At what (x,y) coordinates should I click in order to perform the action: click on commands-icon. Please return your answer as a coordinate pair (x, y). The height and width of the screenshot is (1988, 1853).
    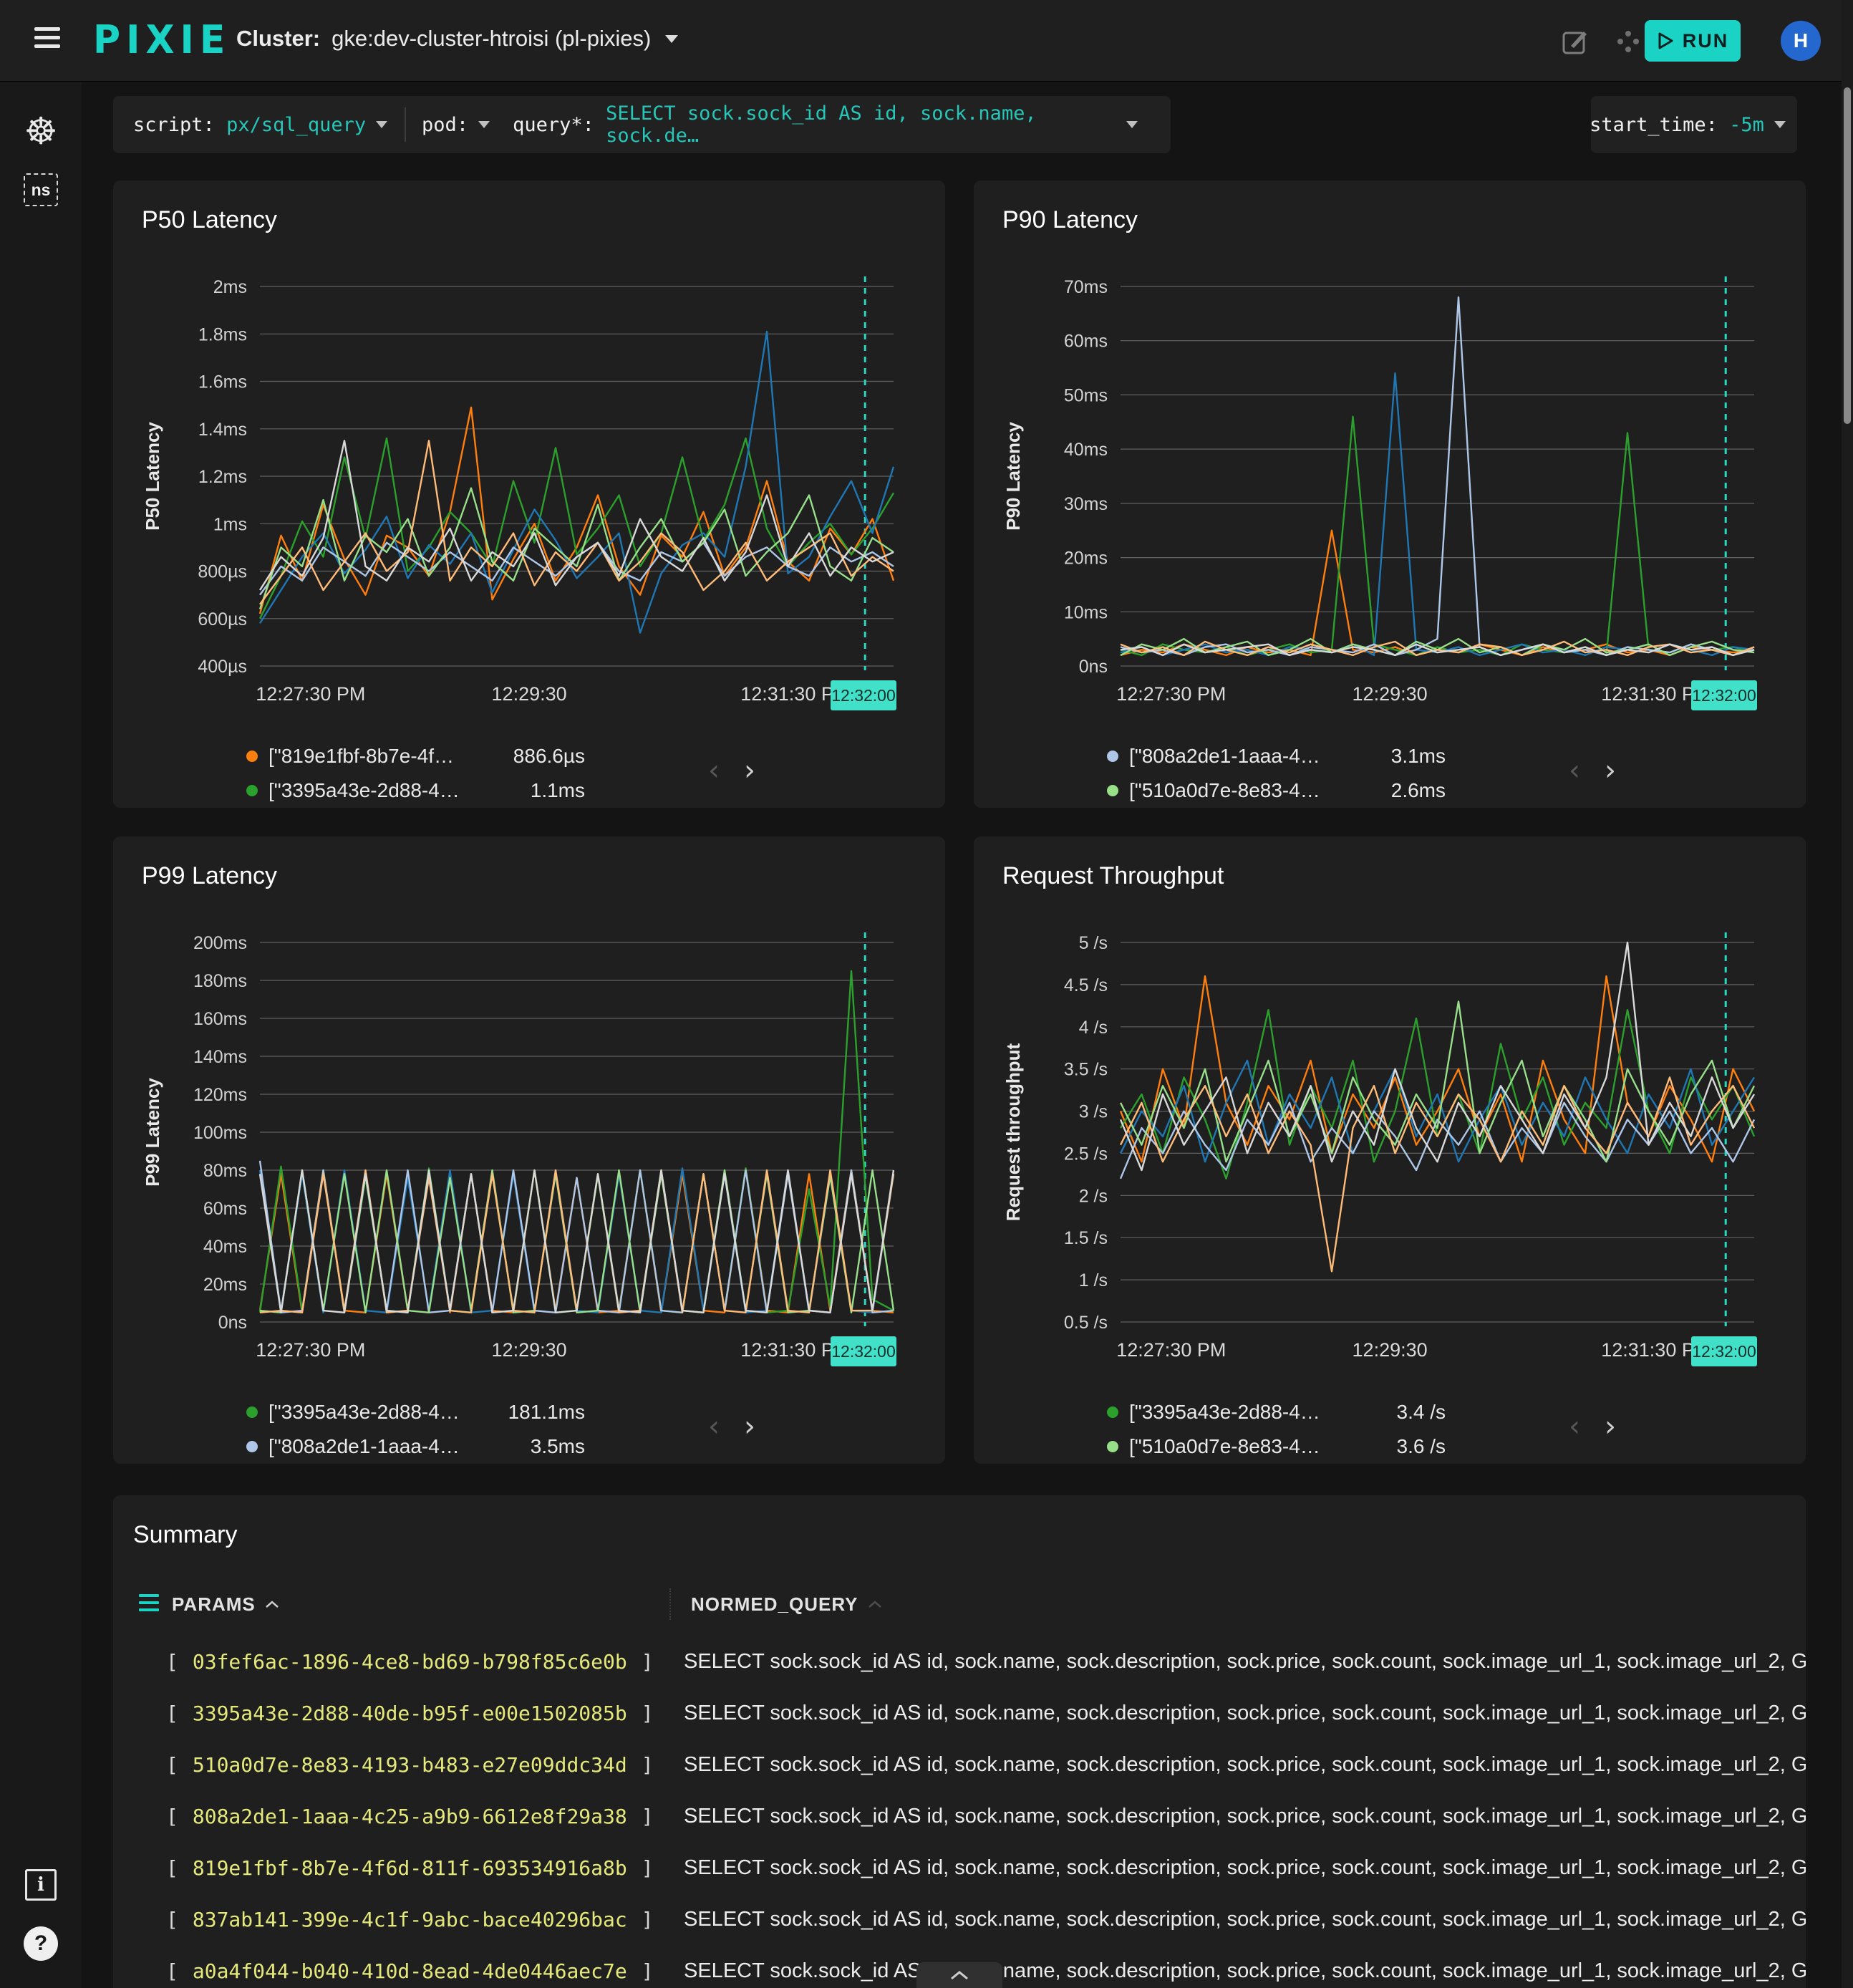
    Looking at the image, I should click on (1628, 41).